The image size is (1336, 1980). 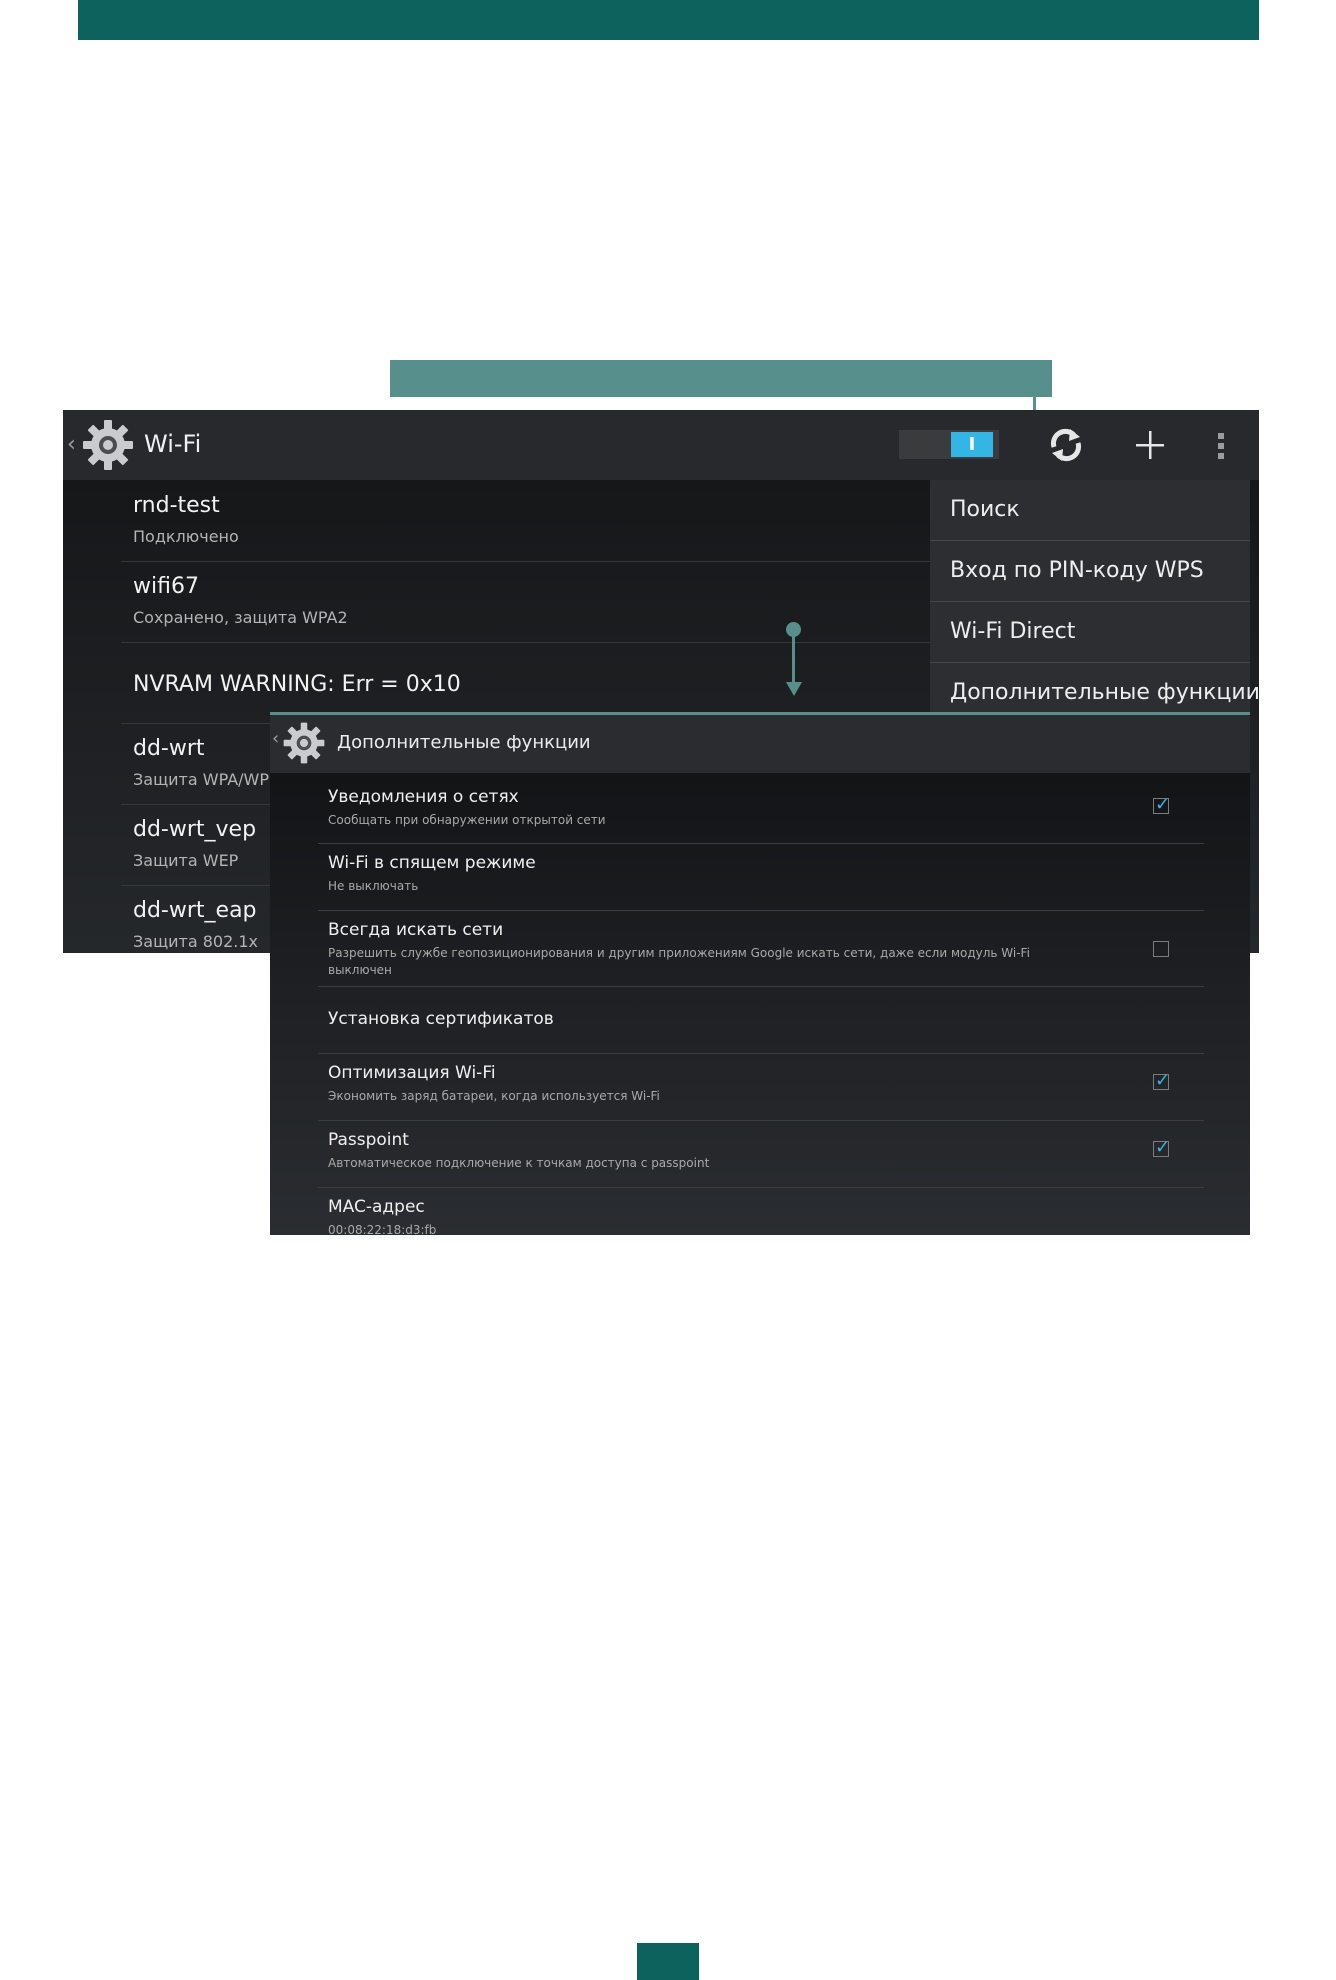 What do you see at coordinates (373, 886) in the screenshot?
I see `pref-summary: Не выключать` at bounding box center [373, 886].